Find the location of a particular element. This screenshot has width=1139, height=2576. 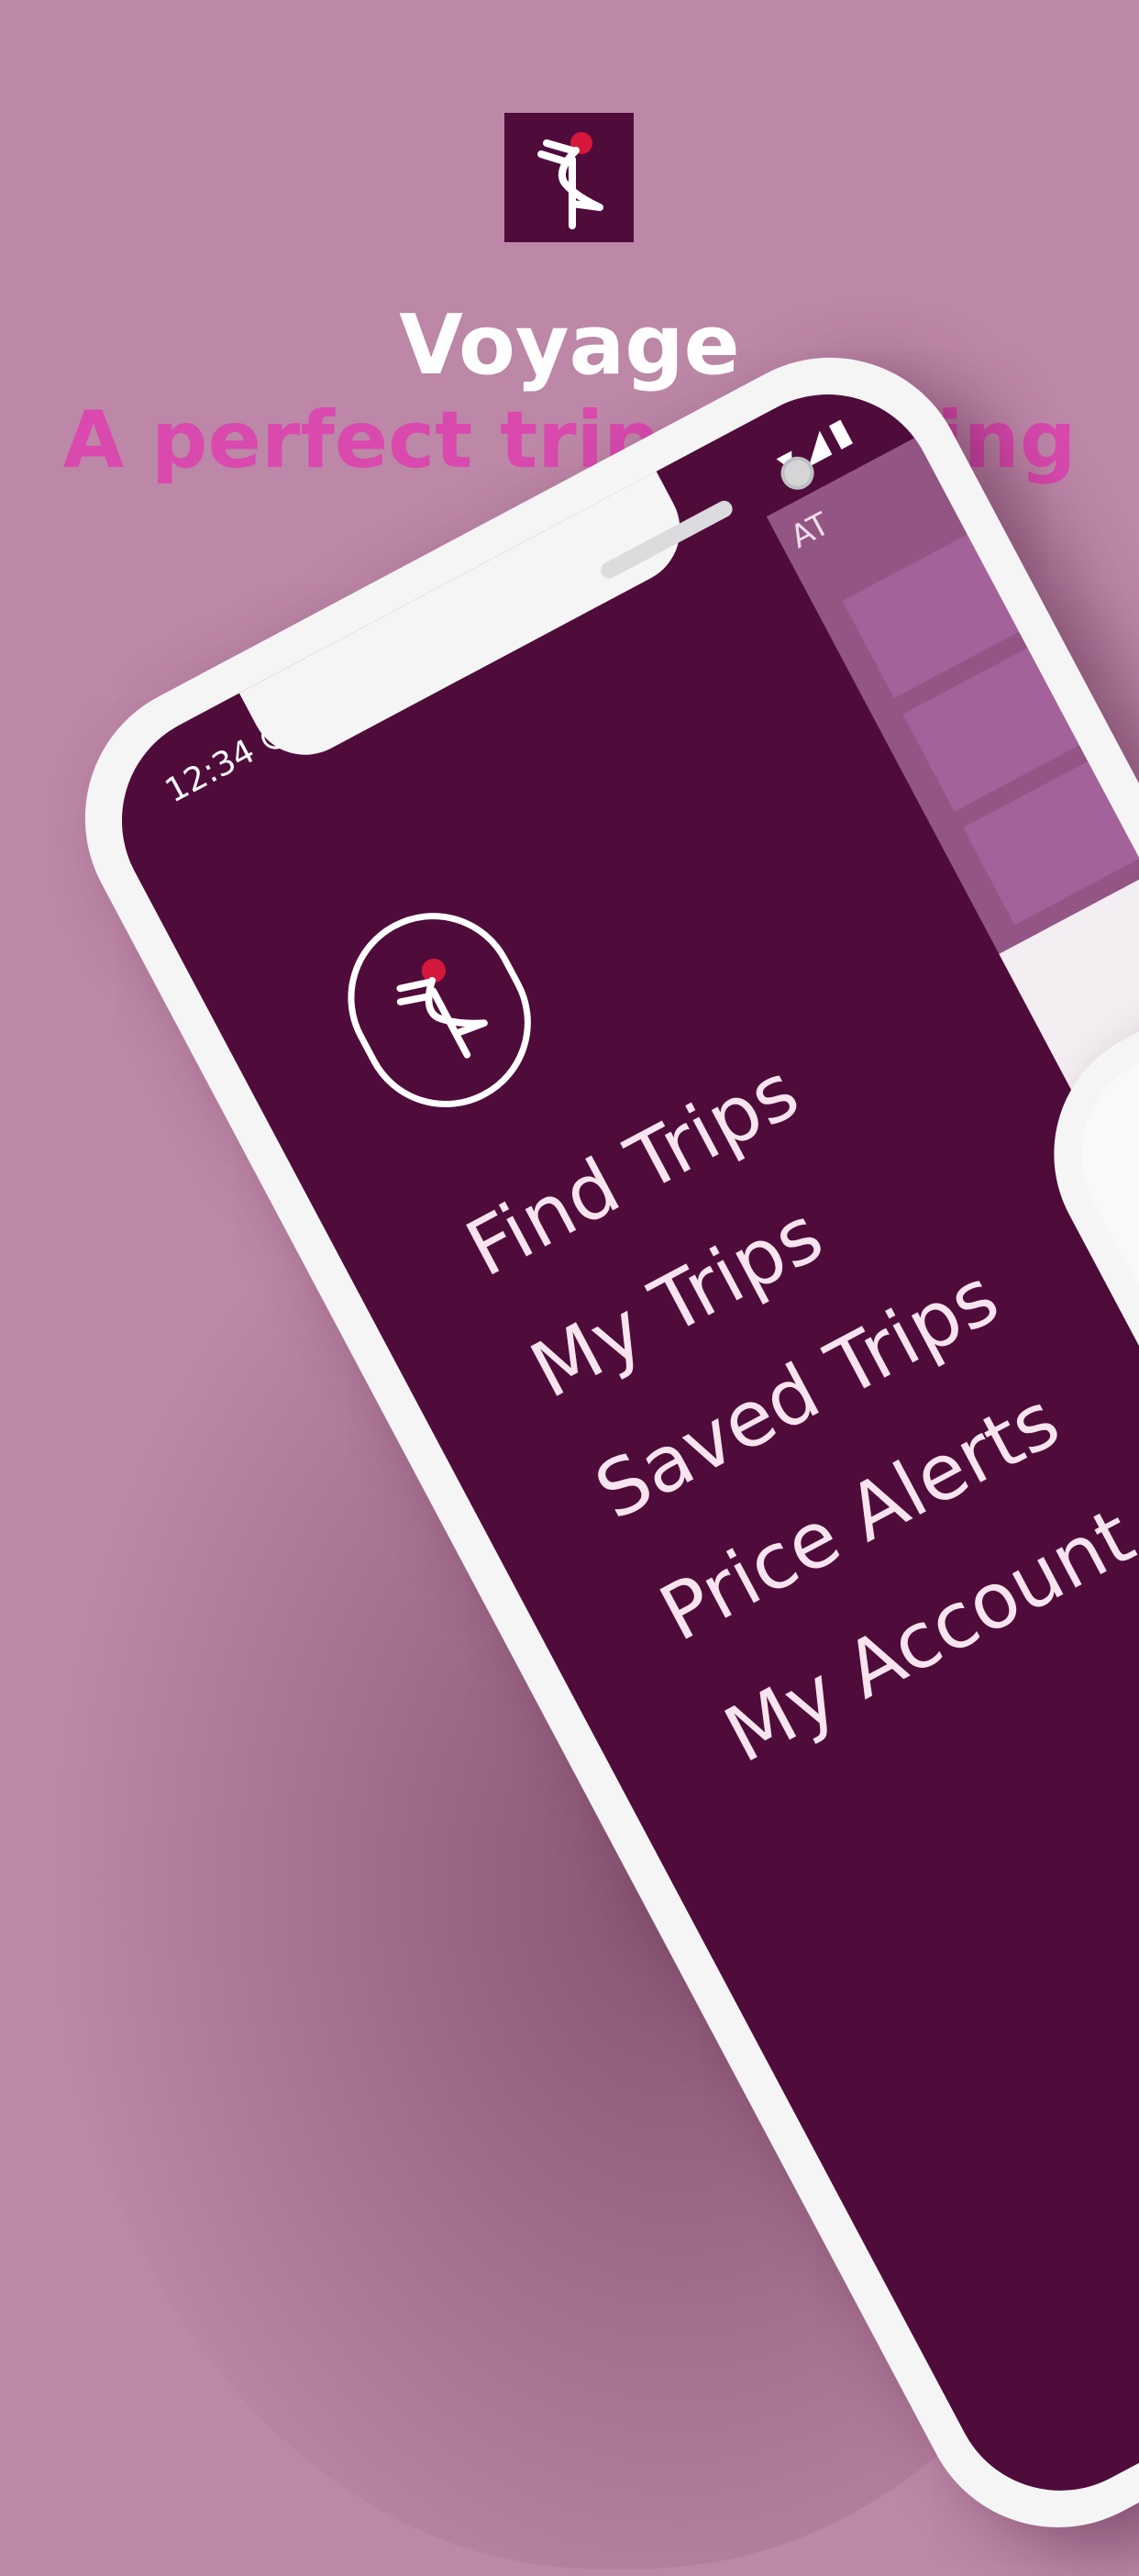

status-time: 12:34 is located at coordinates (210, 771).